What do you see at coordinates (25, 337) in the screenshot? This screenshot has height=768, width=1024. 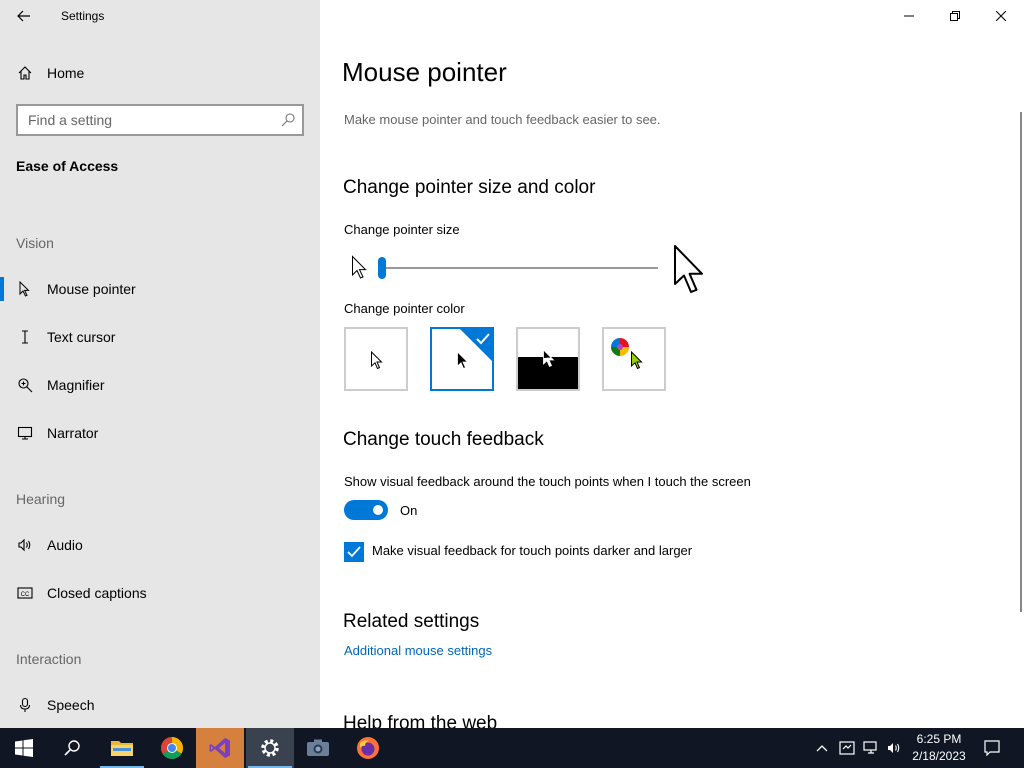 I see `text-cursor-icon` at bounding box center [25, 337].